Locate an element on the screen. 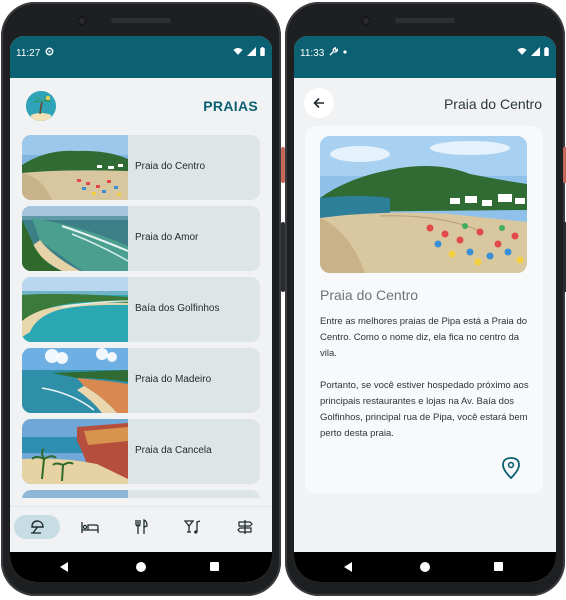 This screenshot has height=600, width=566. status-time: 11:33 is located at coordinates (312, 53).